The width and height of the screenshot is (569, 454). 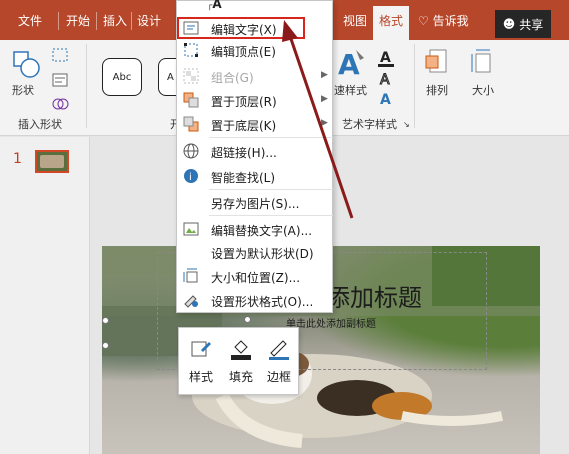 I want to click on alt-text-icon, so click(x=191, y=229).